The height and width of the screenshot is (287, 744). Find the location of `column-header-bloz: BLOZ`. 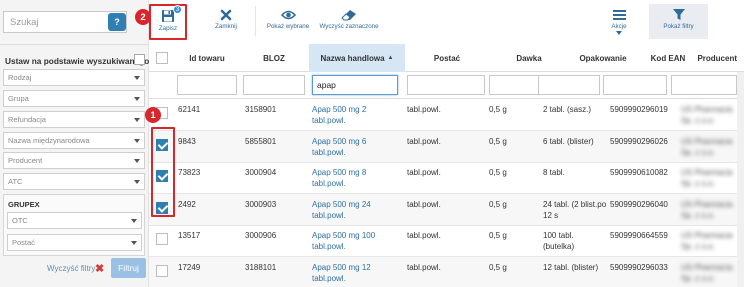

column-header-bloz: BLOZ is located at coordinates (274, 58).